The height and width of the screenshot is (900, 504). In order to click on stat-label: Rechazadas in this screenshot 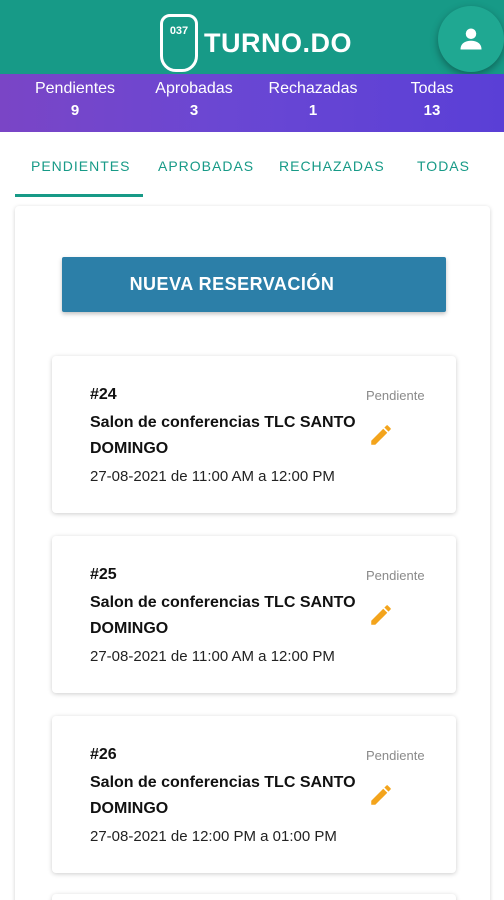, I will do `click(313, 88)`.